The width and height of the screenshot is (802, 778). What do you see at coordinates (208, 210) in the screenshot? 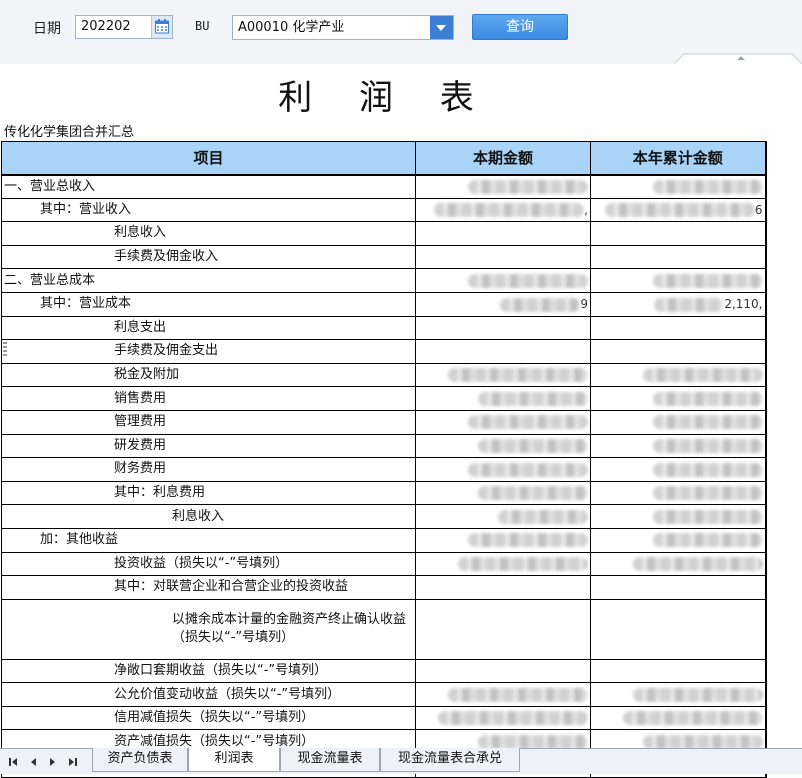
I see `row-item-label: 其中：营业收入` at bounding box center [208, 210].